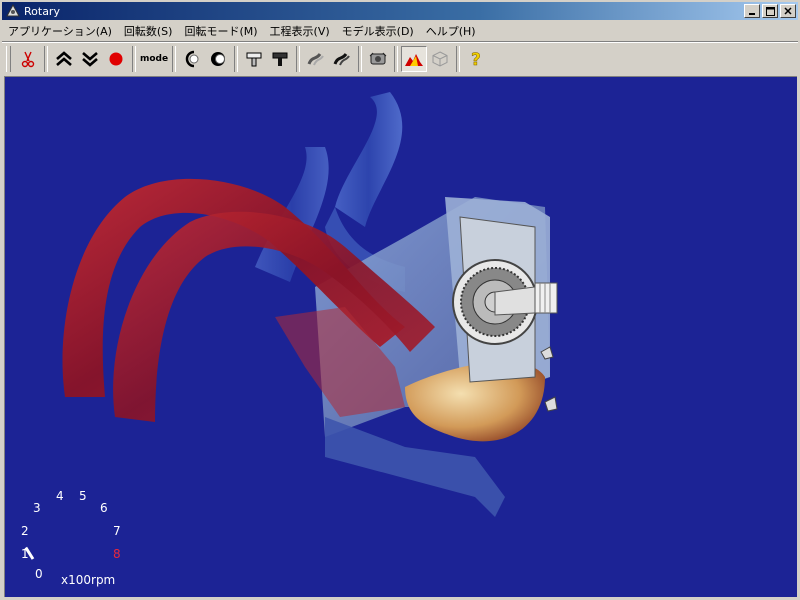 Image resolution: width=800 pixels, height=600 pixels. I want to click on gauge-label-1: 1, so click(25, 554).